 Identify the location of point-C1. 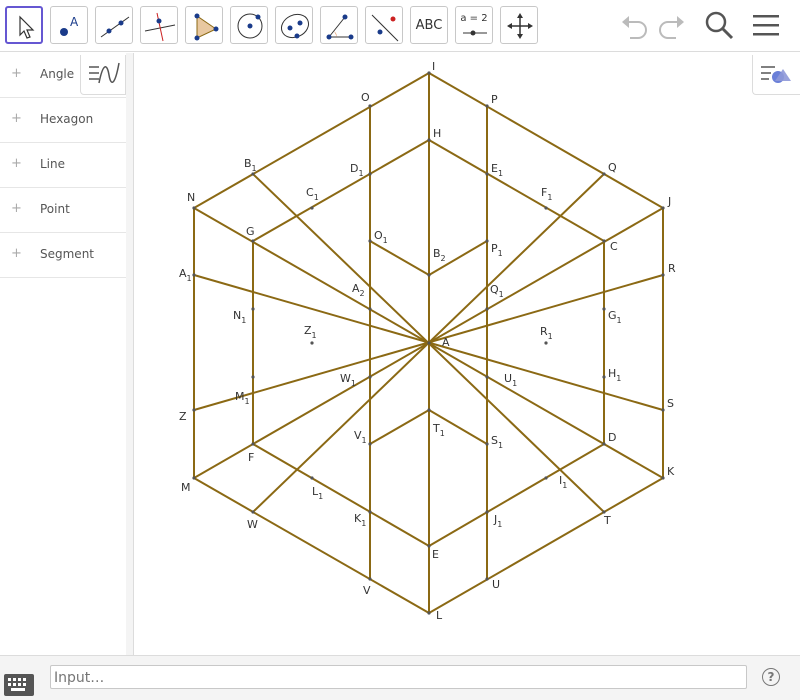
(312, 208).